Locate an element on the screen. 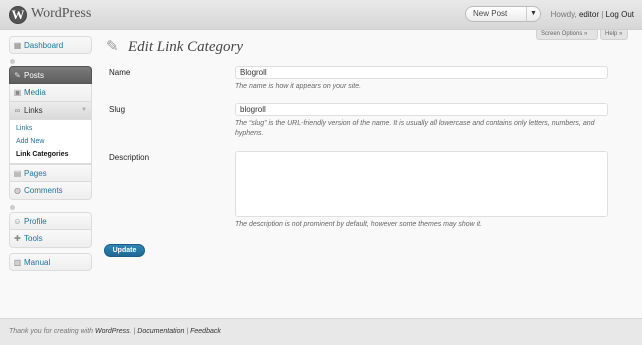  username-link: editor is located at coordinates (589, 14).